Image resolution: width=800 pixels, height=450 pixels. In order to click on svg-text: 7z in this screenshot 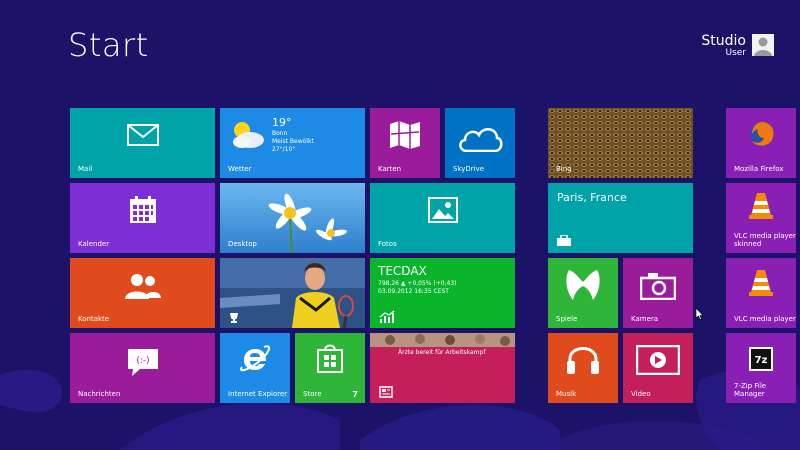, I will do `click(761, 360)`.